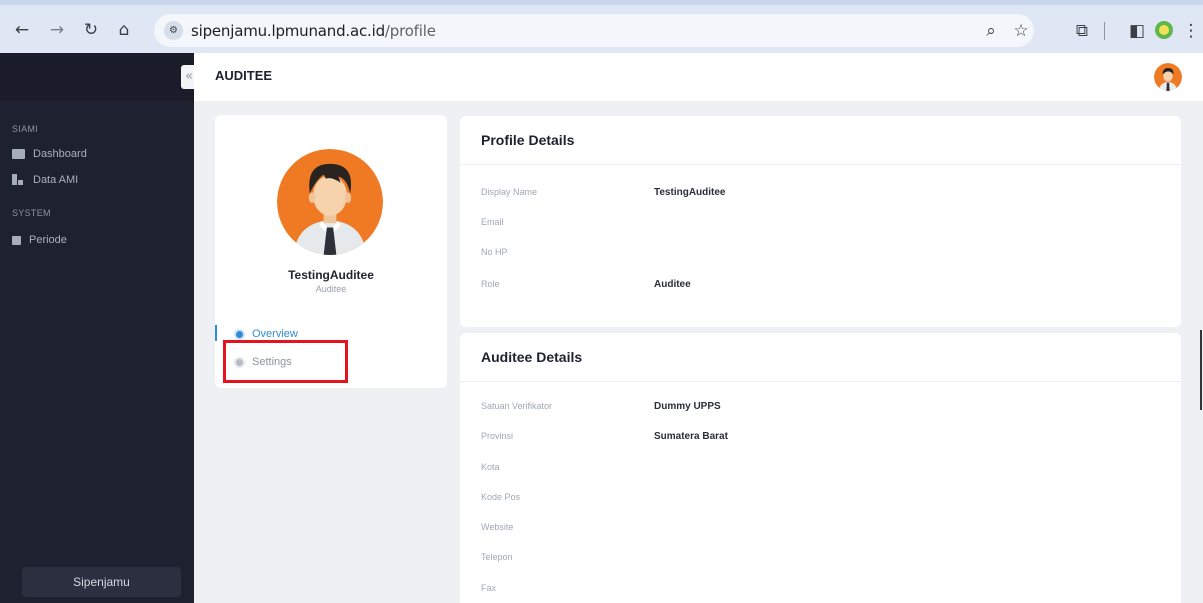  Describe the element at coordinates (410, 31) in the screenshot. I see `url-path: /profile` at that location.